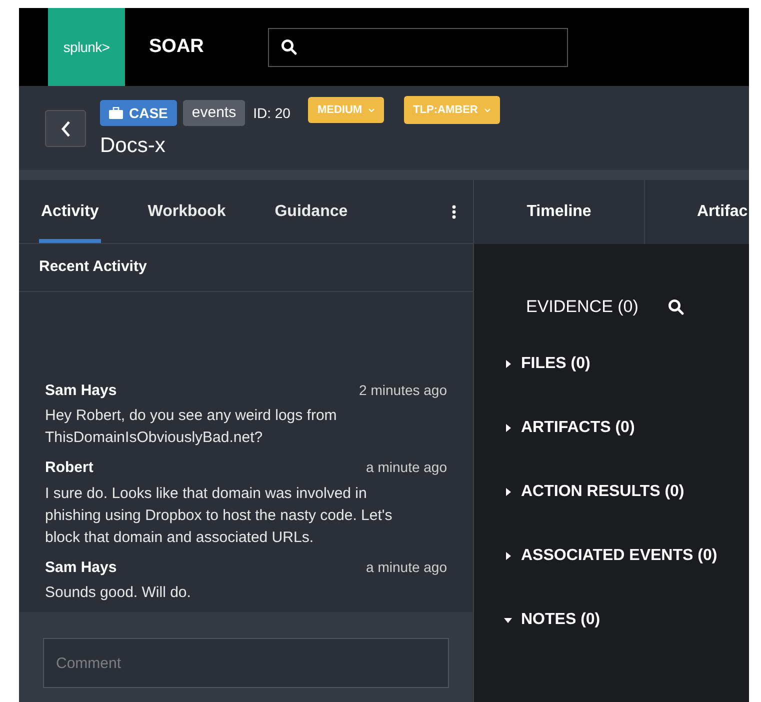  Describe the element at coordinates (187, 211) in the screenshot. I see `tab: Workbook` at that location.